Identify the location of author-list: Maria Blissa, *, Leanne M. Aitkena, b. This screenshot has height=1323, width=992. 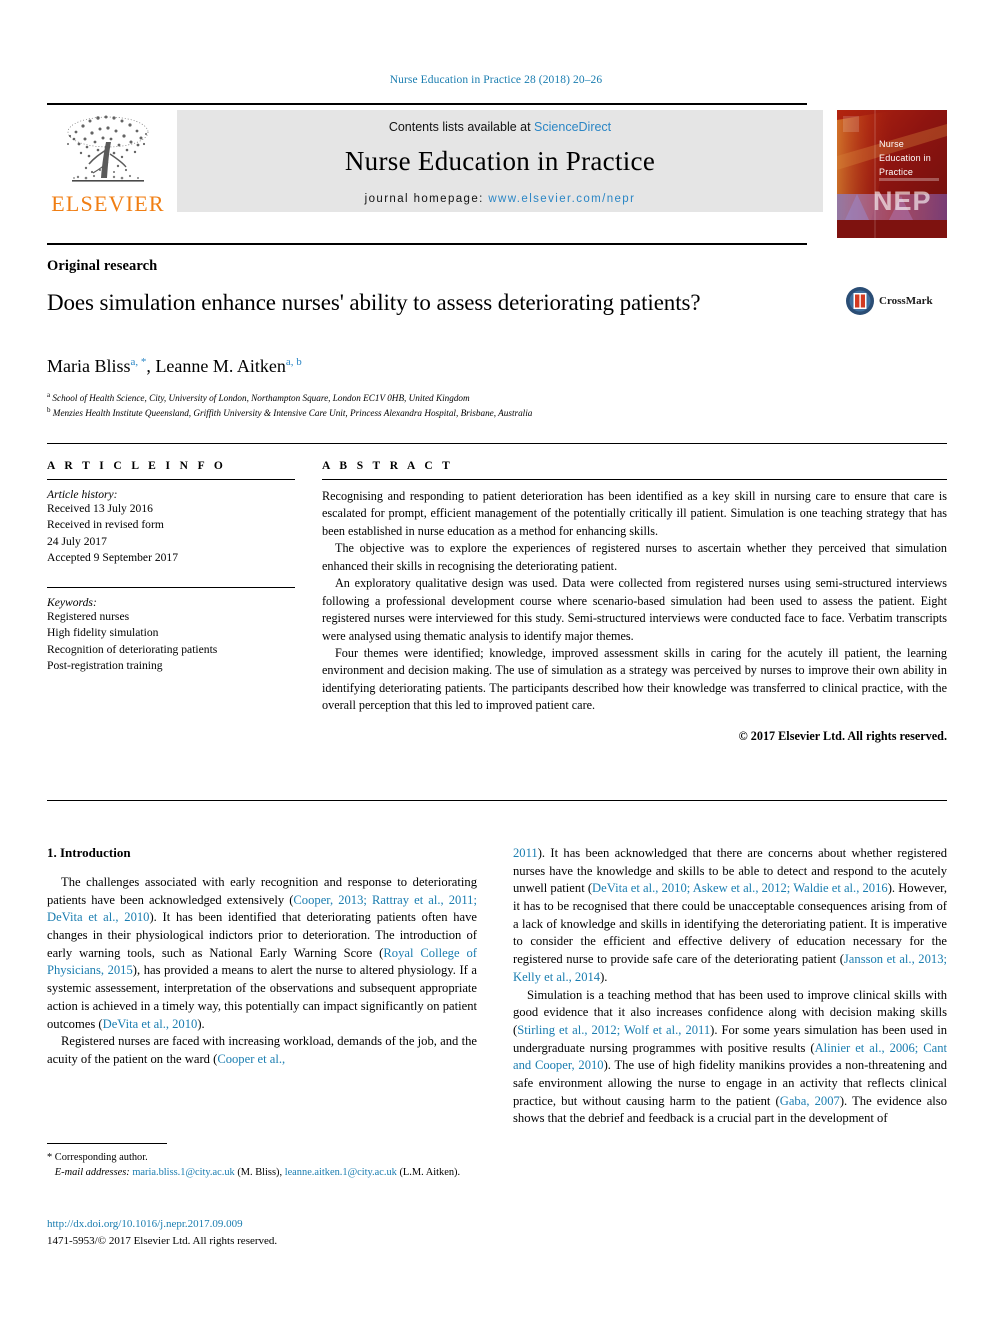
(174, 366).